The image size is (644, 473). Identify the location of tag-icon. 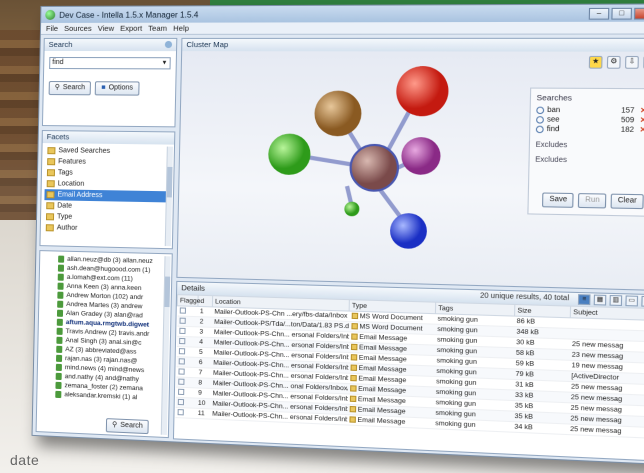
(51, 173).